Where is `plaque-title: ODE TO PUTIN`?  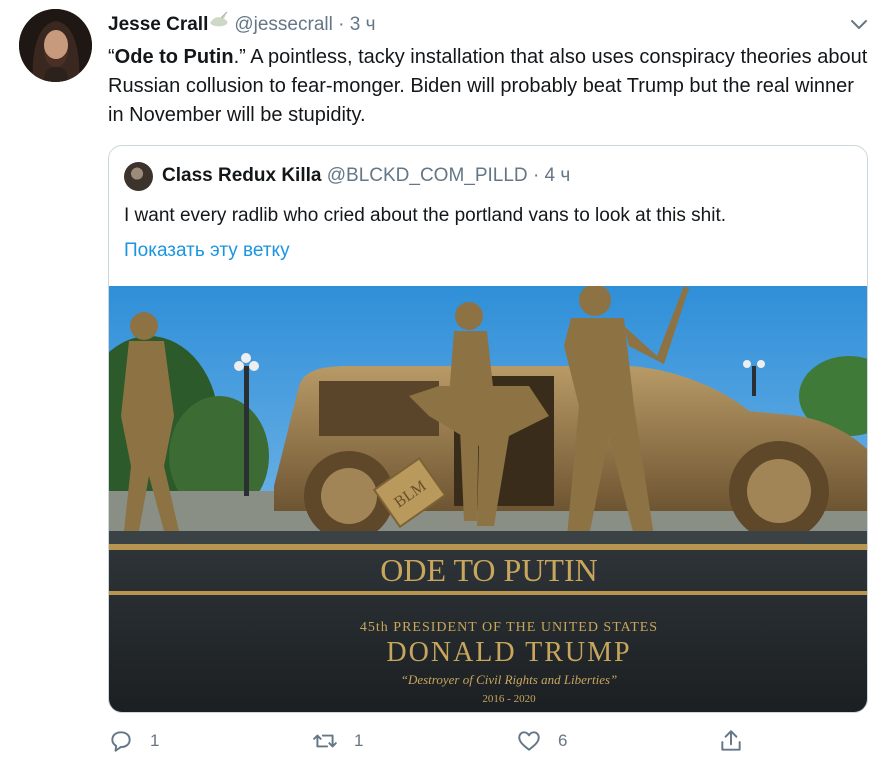 plaque-title: ODE TO PUTIN is located at coordinates (488, 570).